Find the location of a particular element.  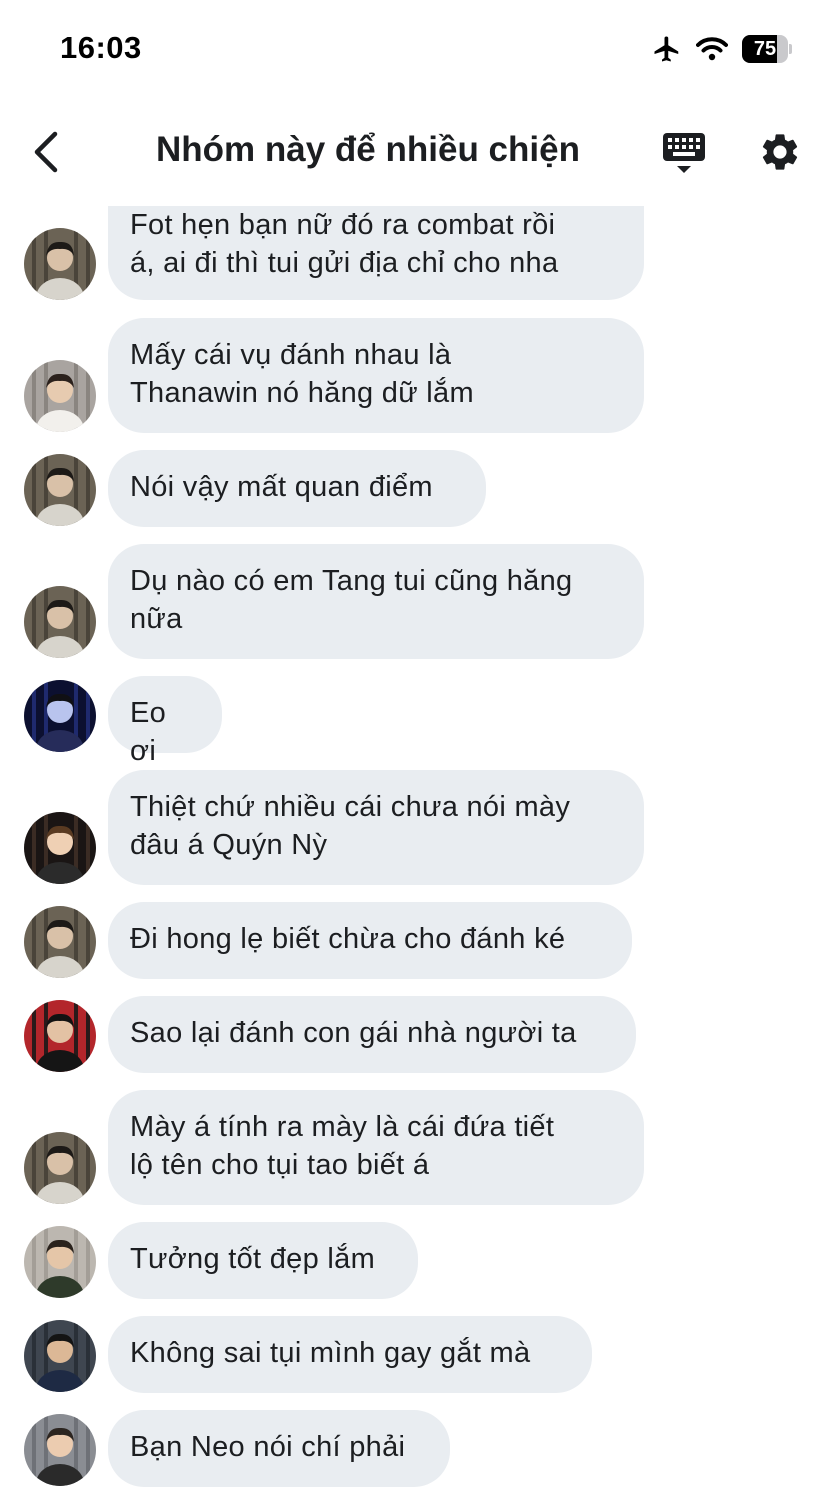

status-icons: 75 is located at coordinates (722, 49).